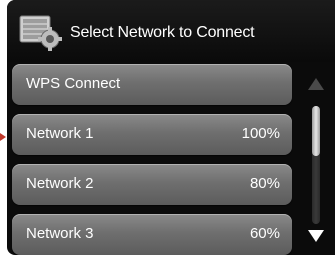  What do you see at coordinates (152, 134) in the screenshot?
I see `network-item-1: Network 1 100%` at bounding box center [152, 134].